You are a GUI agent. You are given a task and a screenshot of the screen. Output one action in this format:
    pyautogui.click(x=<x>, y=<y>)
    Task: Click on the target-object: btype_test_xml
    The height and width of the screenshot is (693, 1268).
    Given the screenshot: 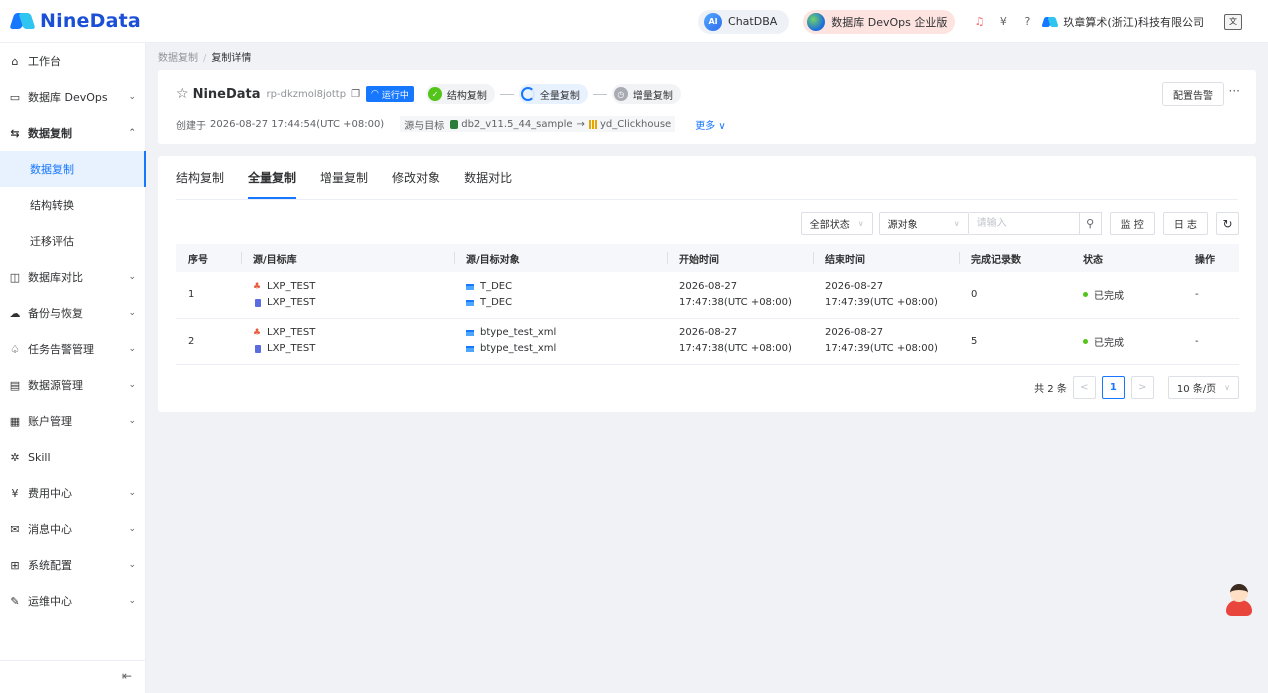 What is the action you would take?
    pyautogui.click(x=518, y=348)
    